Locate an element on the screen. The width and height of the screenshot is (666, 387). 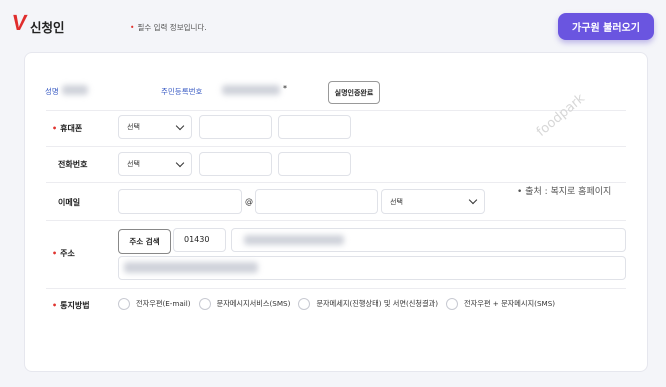
phone-last-input is located at coordinates (314, 164).